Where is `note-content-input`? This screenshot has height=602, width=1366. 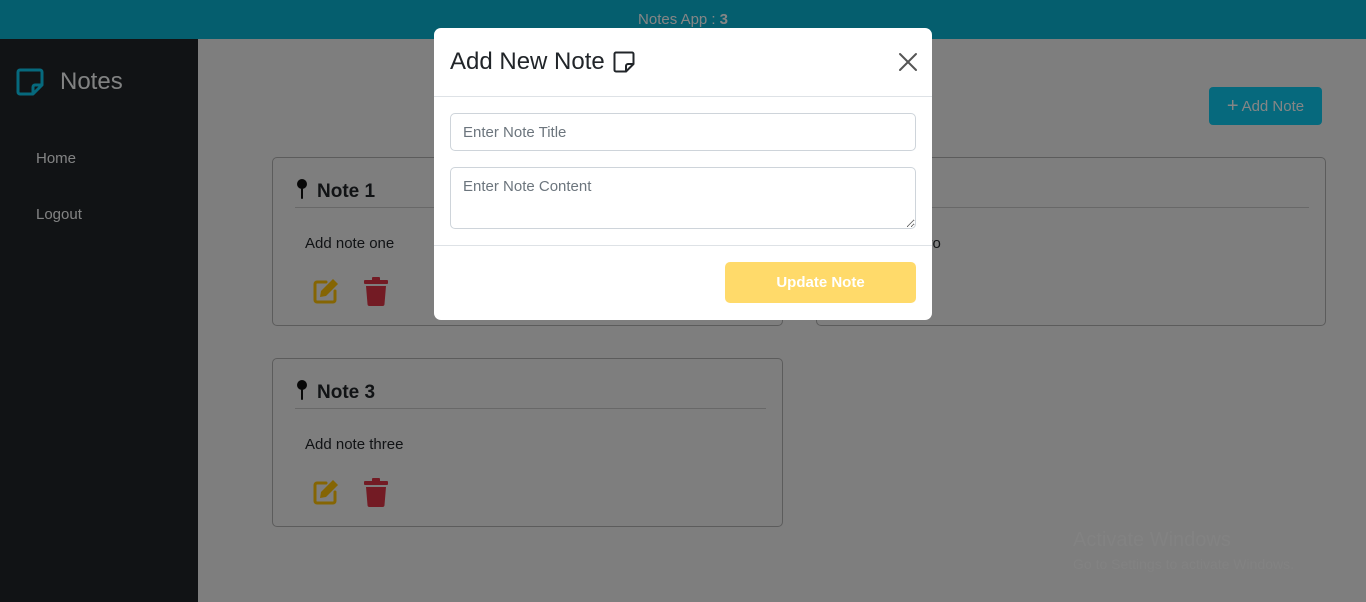
note-content-input is located at coordinates (683, 198).